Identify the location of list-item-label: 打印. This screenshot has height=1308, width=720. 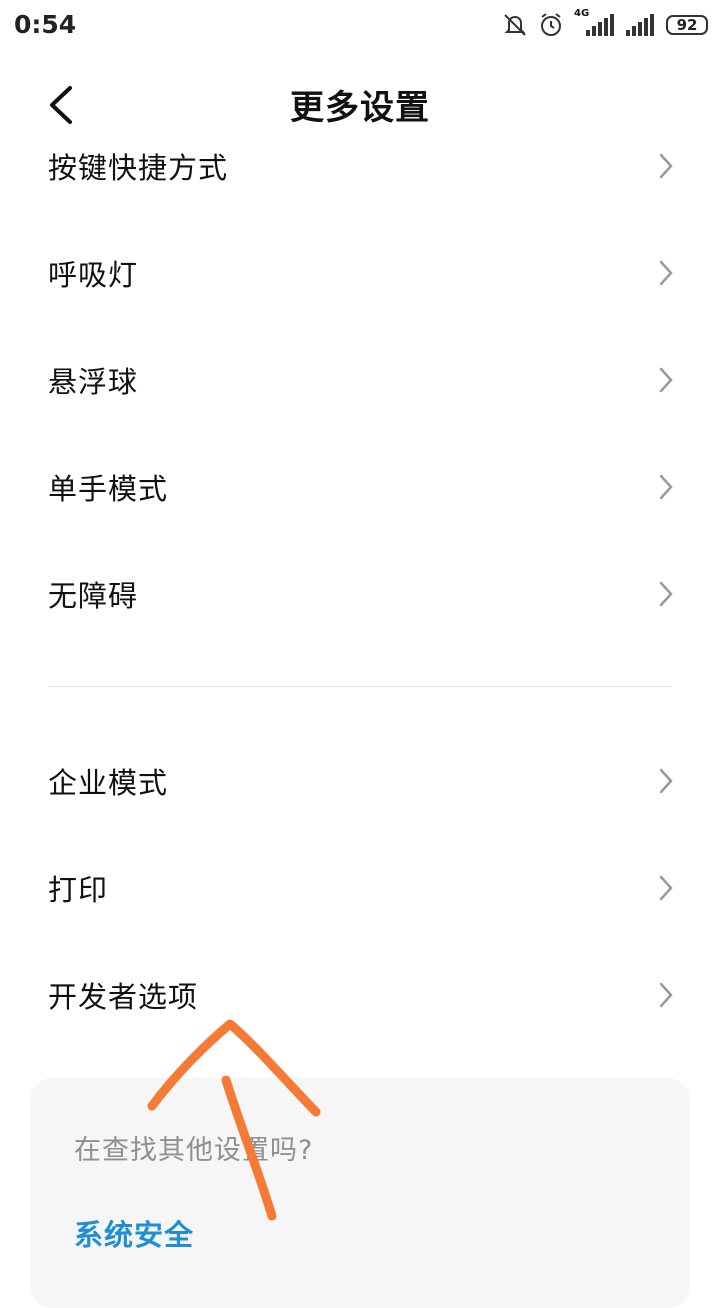
(78, 889).